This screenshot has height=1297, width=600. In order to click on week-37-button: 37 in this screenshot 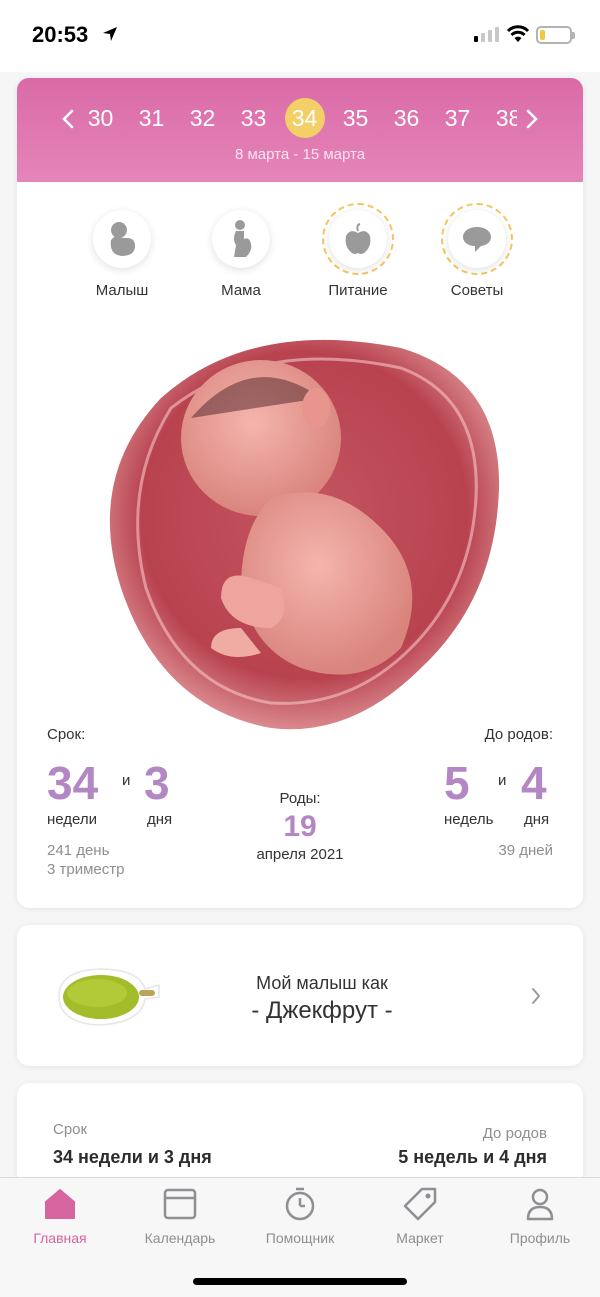, I will do `click(457, 118)`.